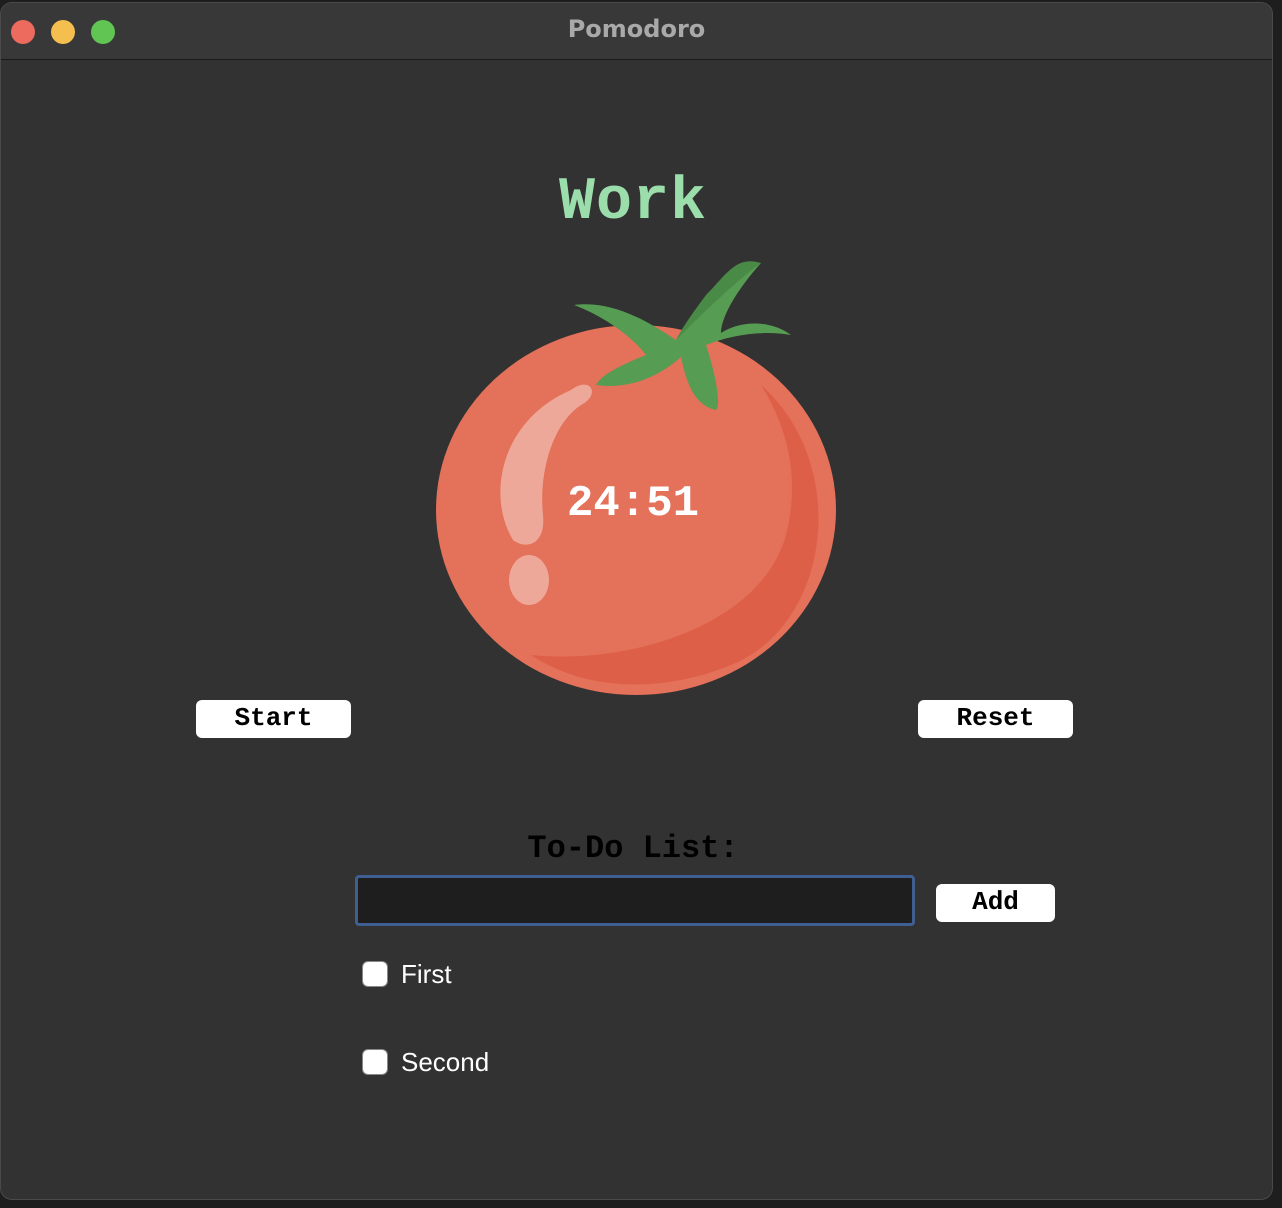  What do you see at coordinates (636, 478) in the screenshot?
I see `tomato-icon` at bounding box center [636, 478].